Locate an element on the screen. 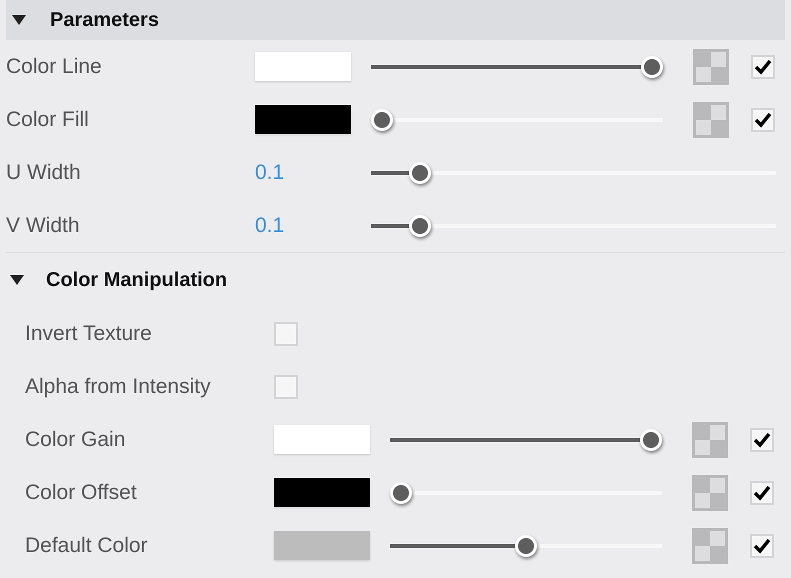  field-label: Invert Texture is located at coordinates (89, 333).